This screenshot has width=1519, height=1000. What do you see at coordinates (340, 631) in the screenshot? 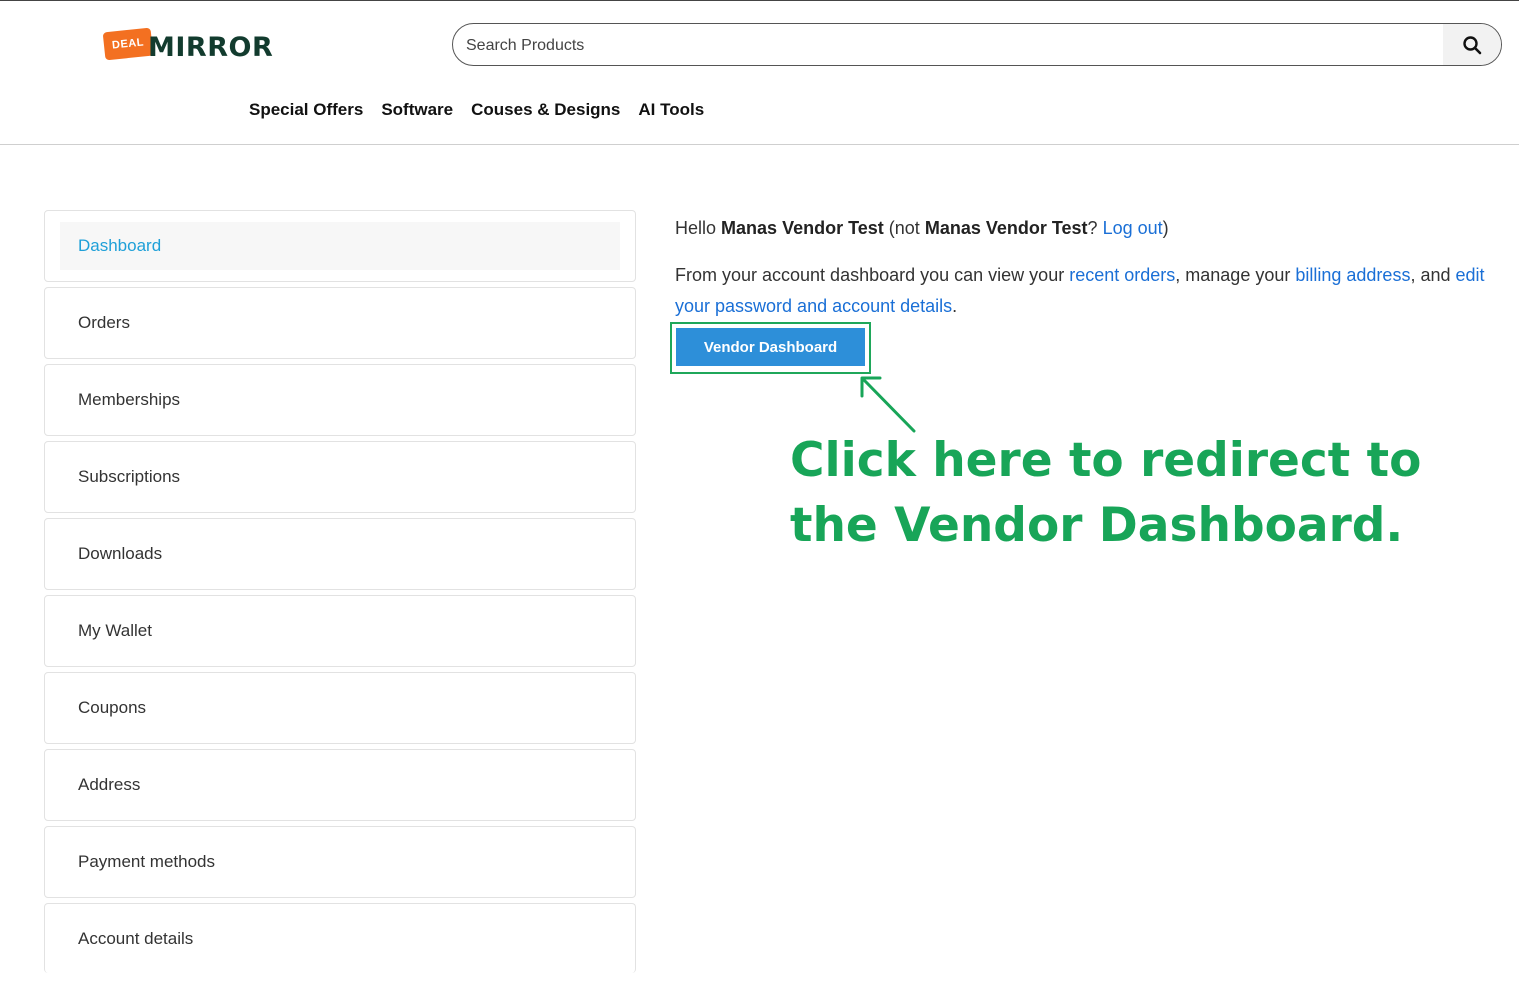
I see `sidebar-item-my-wallet: My Wallet` at bounding box center [340, 631].